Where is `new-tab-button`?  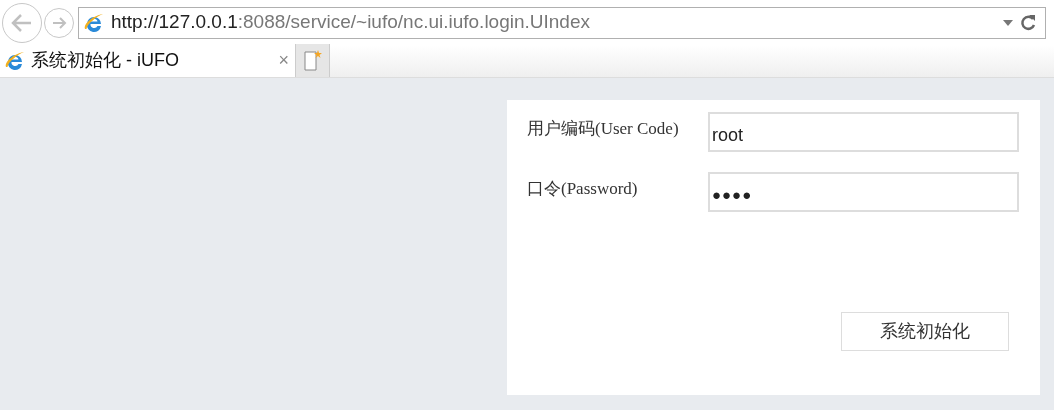 new-tab-button is located at coordinates (313, 60).